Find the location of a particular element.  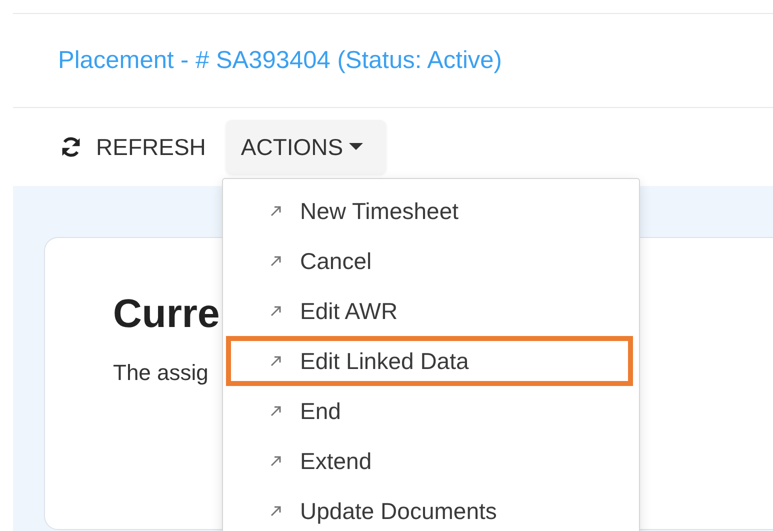

refresh-icon is located at coordinates (71, 147).